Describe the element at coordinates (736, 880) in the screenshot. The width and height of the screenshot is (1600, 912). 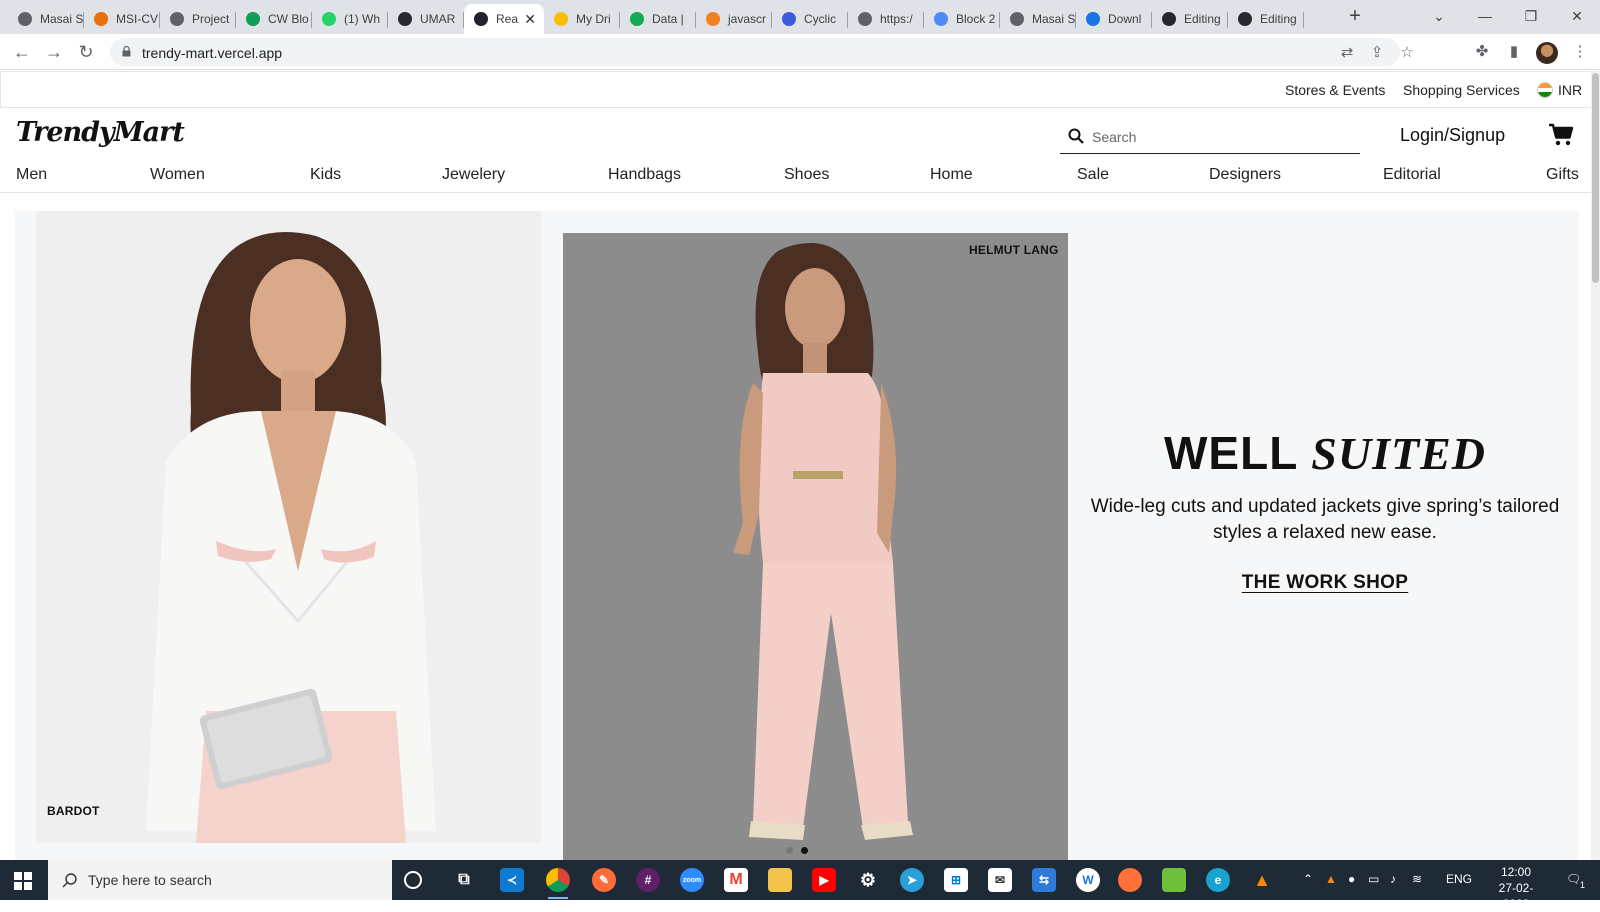
I see `gmail-icon: M` at that location.